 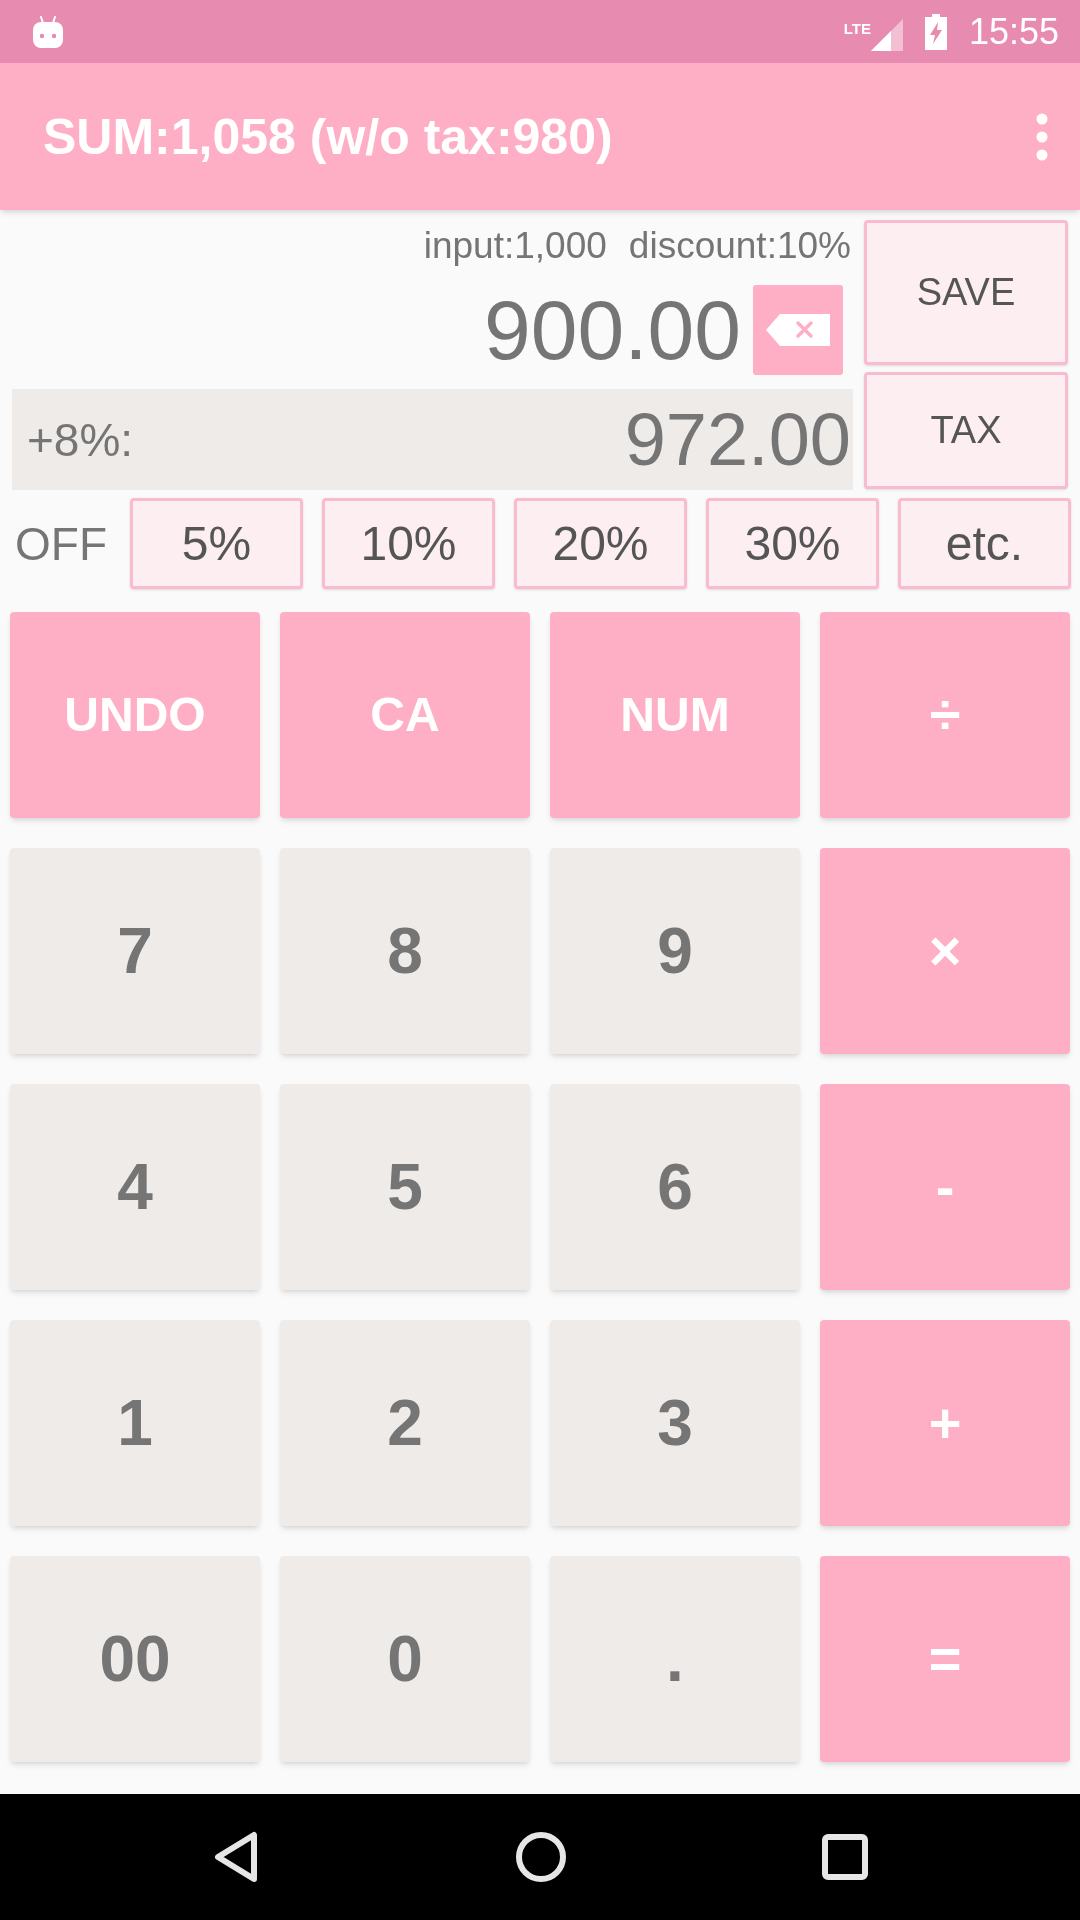 What do you see at coordinates (612, 329) in the screenshot?
I see `display-value: 900.00` at bounding box center [612, 329].